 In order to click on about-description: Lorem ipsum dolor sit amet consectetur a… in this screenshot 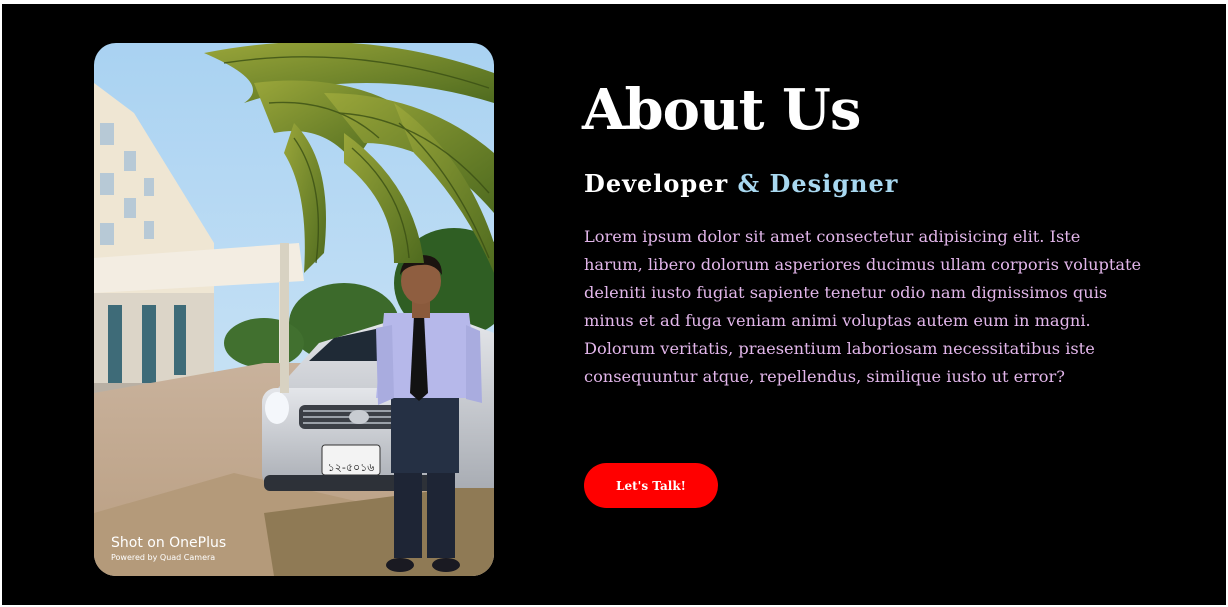, I will do `click(863, 306)`.